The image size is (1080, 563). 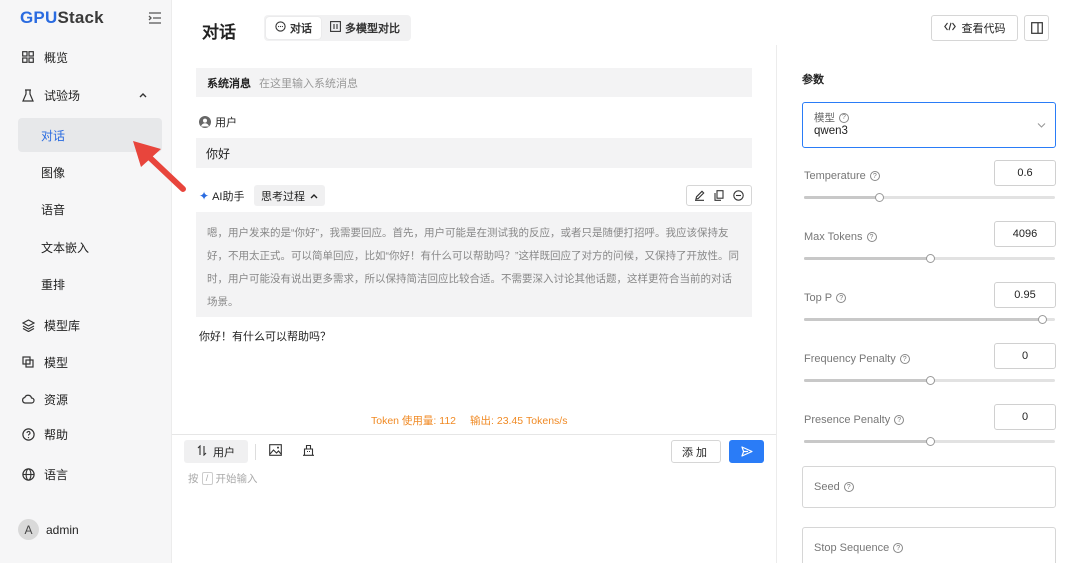 I want to click on output-speed: 输出: 23.45 Tokens/s, so click(x=519, y=421).